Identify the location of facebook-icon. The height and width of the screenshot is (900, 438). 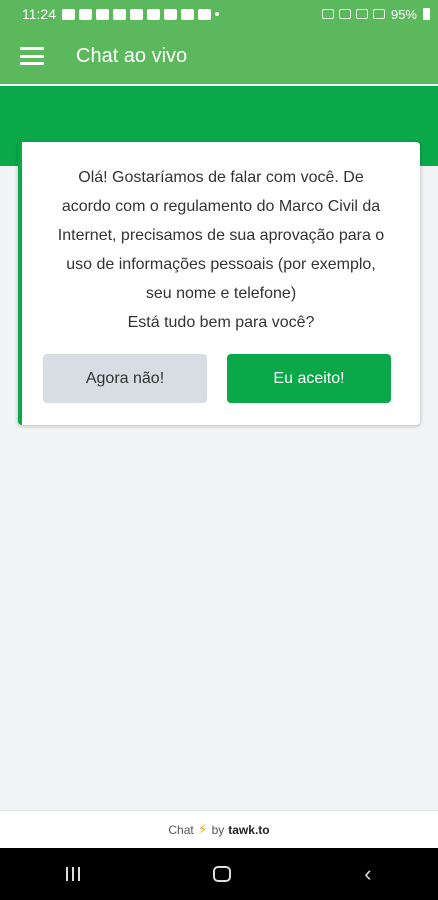
(170, 14).